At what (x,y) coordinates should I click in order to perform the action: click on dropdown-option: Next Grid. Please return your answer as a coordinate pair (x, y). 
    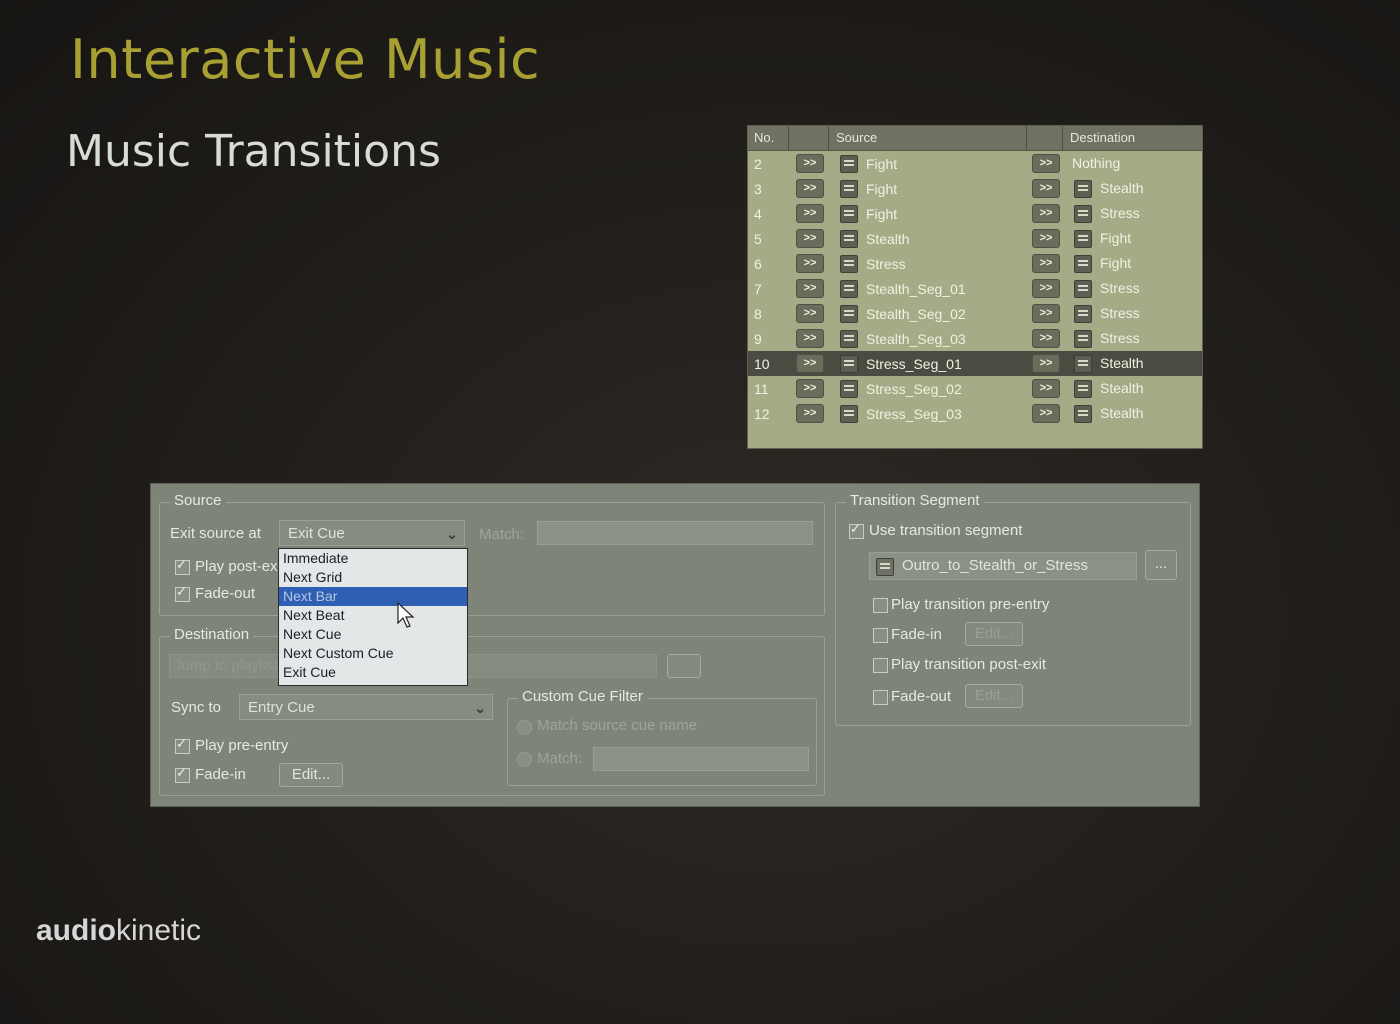
    Looking at the image, I should click on (373, 577).